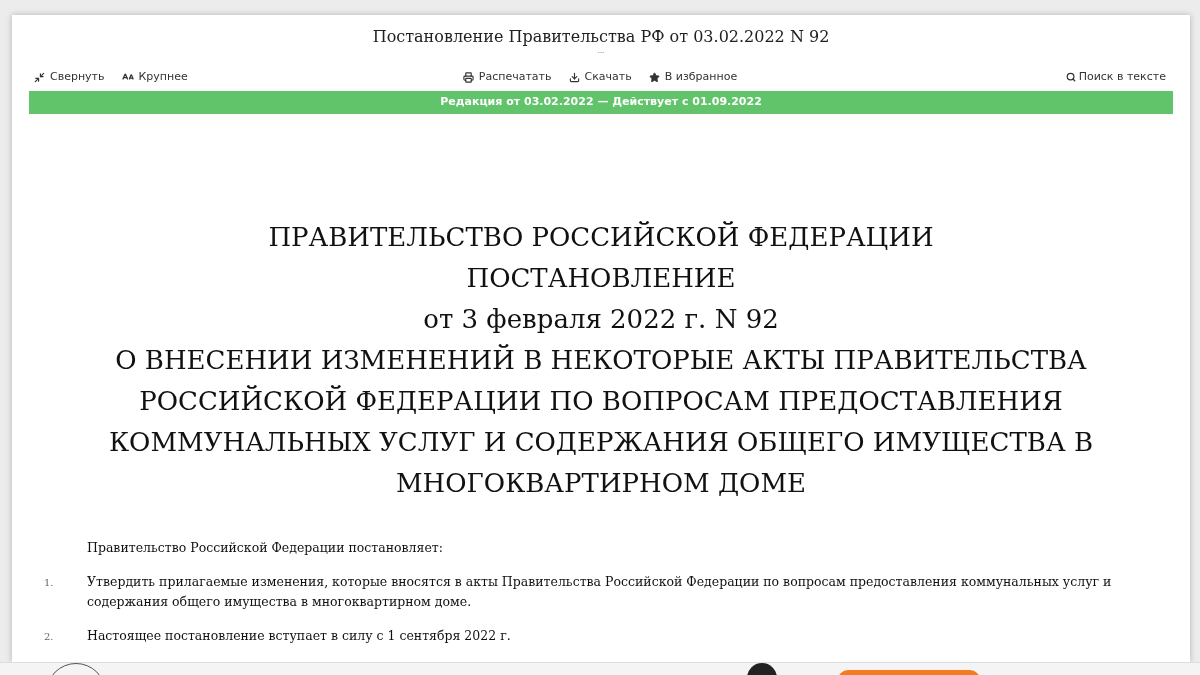 The height and width of the screenshot is (675, 1200). I want to click on search-icon, so click(1070, 77).